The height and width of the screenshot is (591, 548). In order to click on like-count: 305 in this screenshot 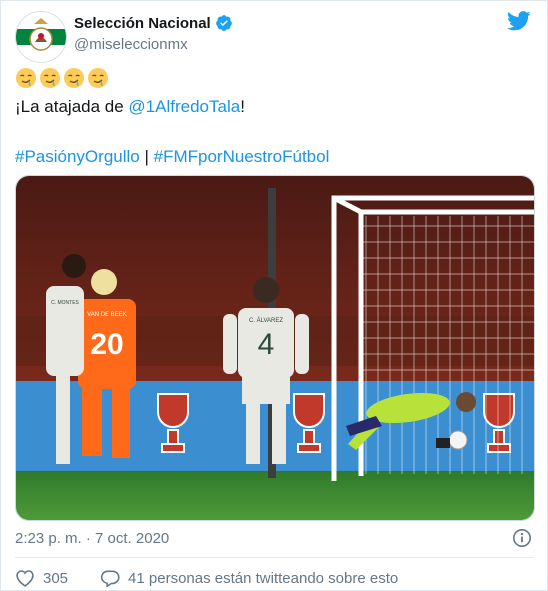, I will do `click(56, 578)`.